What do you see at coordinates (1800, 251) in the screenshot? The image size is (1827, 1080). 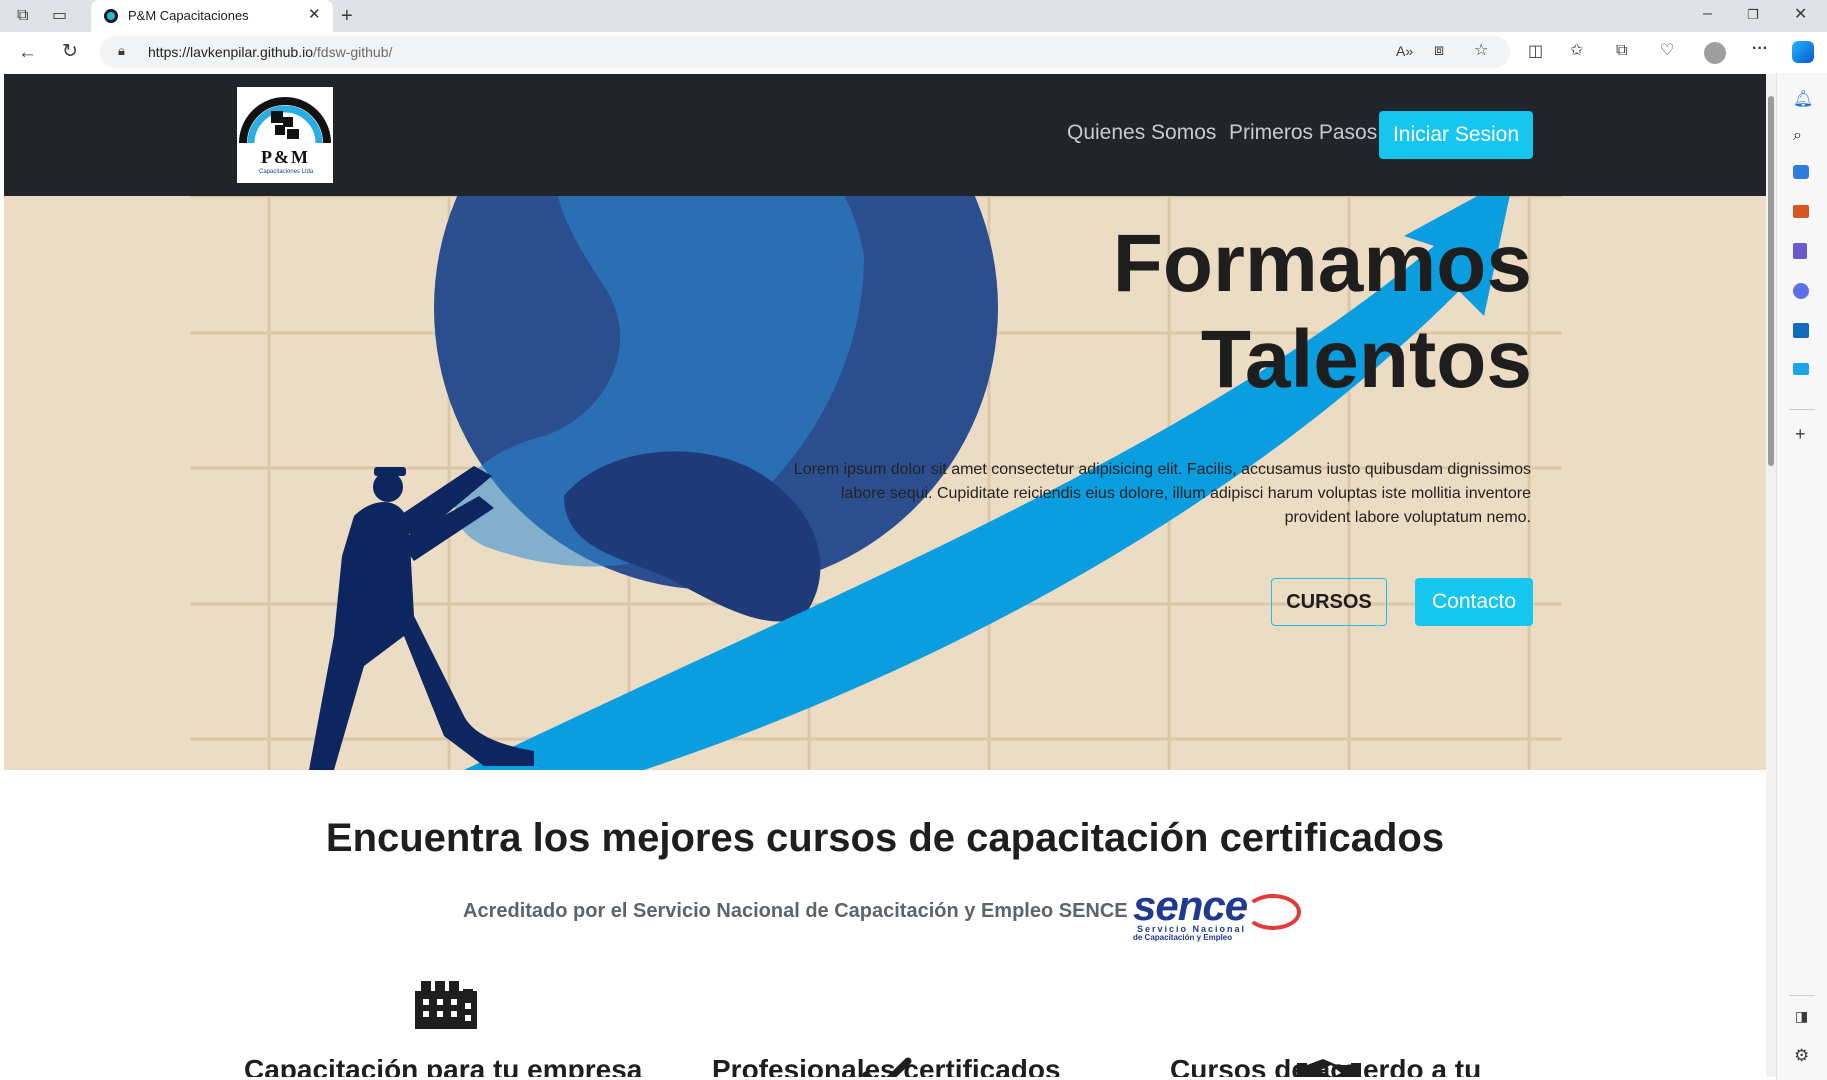 I see `games-icon` at bounding box center [1800, 251].